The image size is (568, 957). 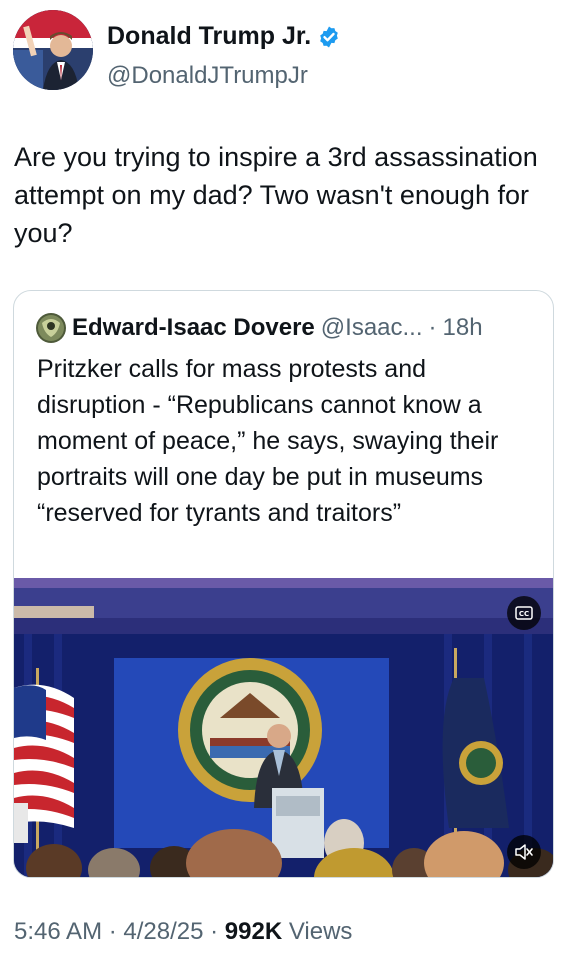 I want to click on mute-button, so click(x=524, y=852).